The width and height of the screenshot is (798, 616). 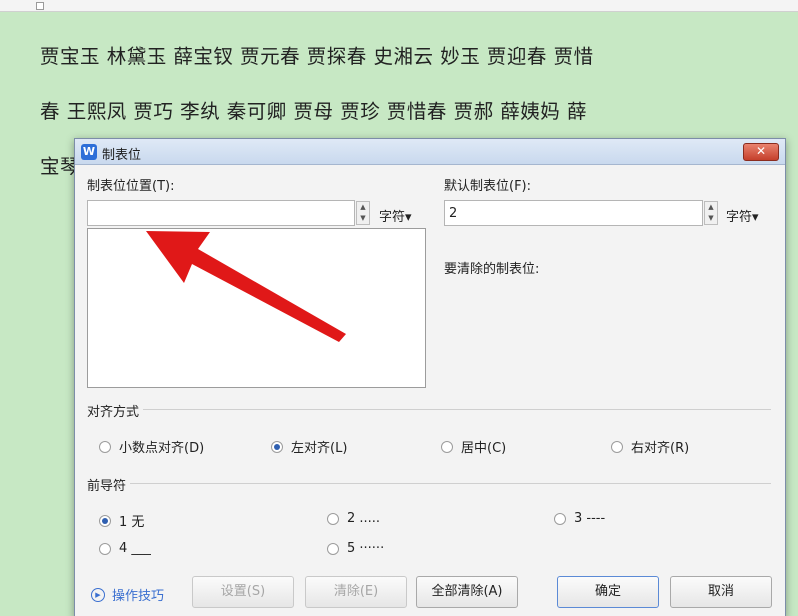 I want to click on clear-button: 清除(E), so click(x=356, y=592).